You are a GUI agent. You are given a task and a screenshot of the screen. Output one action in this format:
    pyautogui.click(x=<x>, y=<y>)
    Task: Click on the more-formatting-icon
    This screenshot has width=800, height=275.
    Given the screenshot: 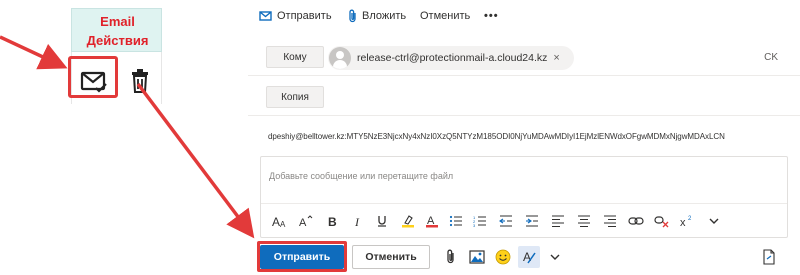 What is the action you would take?
    pyautogui.click(x=714, y=221)
    